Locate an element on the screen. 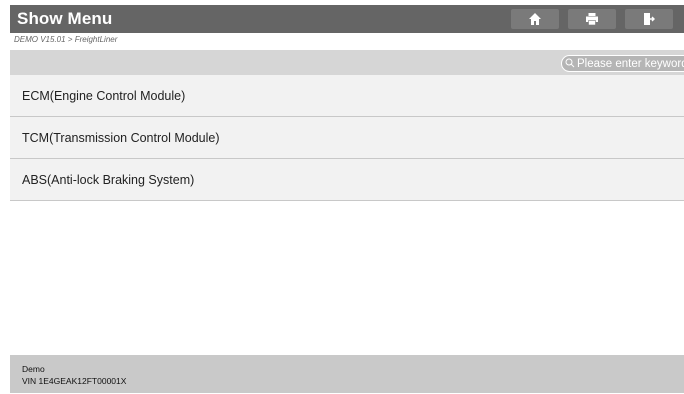 The image size is (684, 394). search-icon is located at coordinates (568, 64).